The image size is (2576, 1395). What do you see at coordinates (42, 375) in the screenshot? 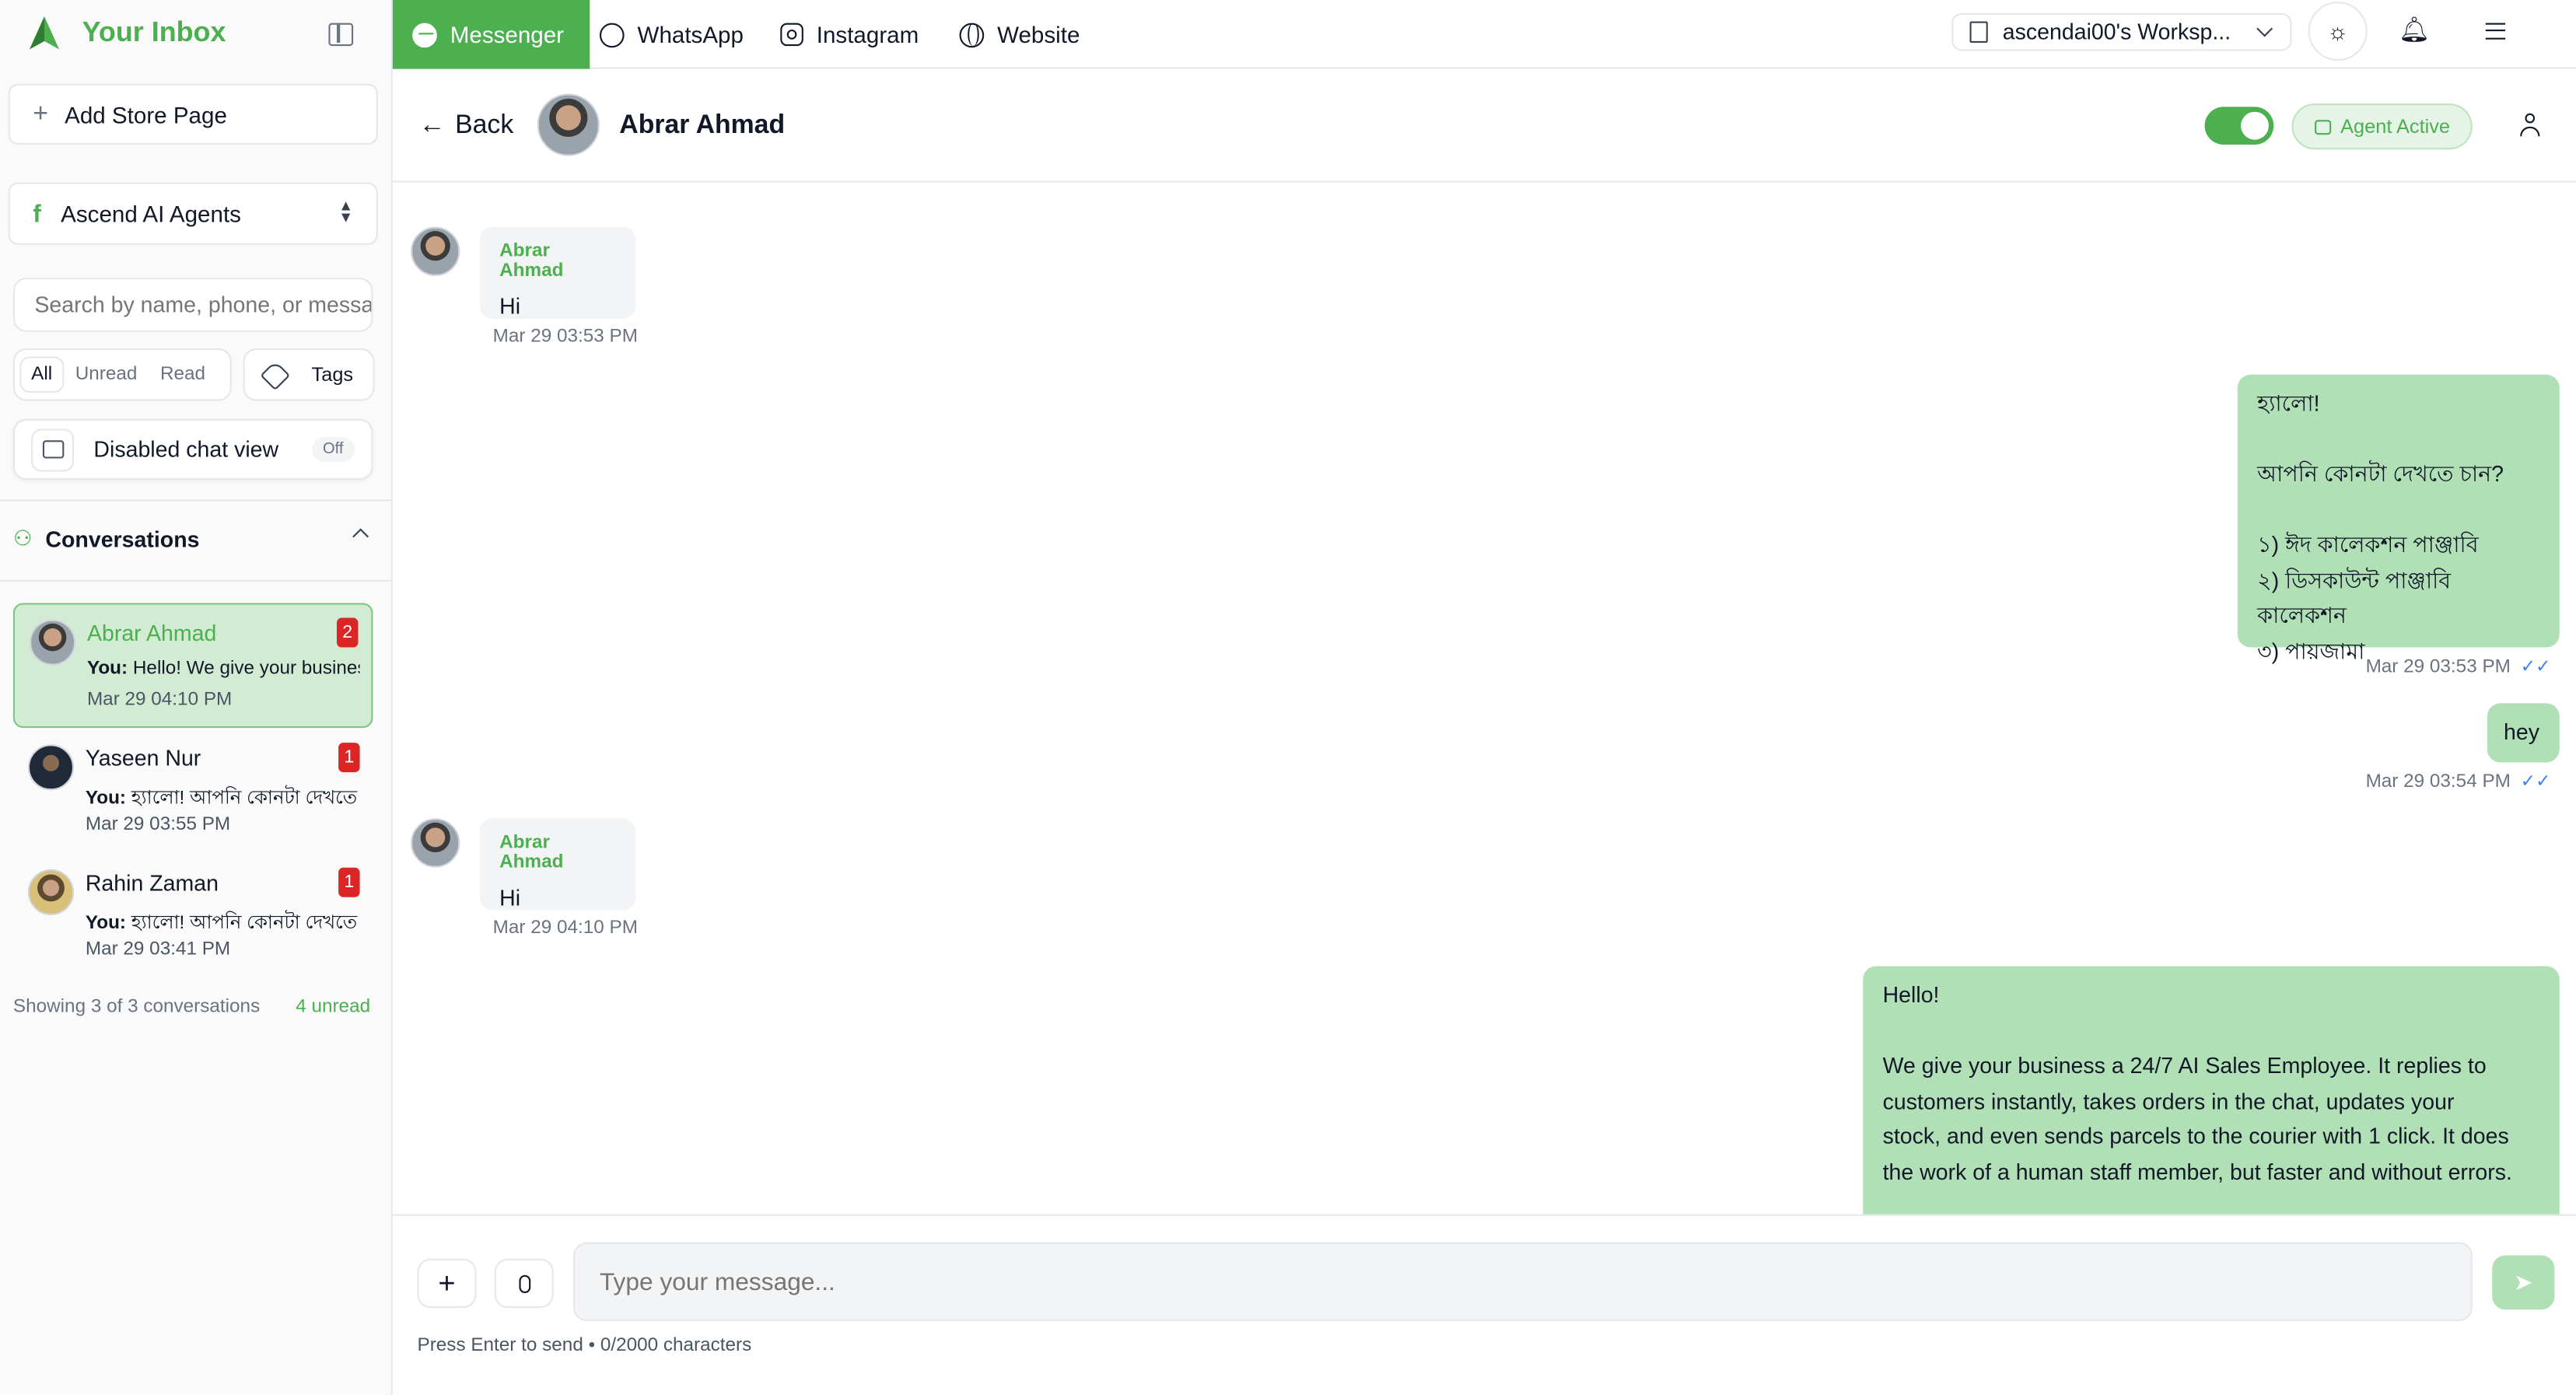
I see `filter-all: All` at bounding box center [42, 375].